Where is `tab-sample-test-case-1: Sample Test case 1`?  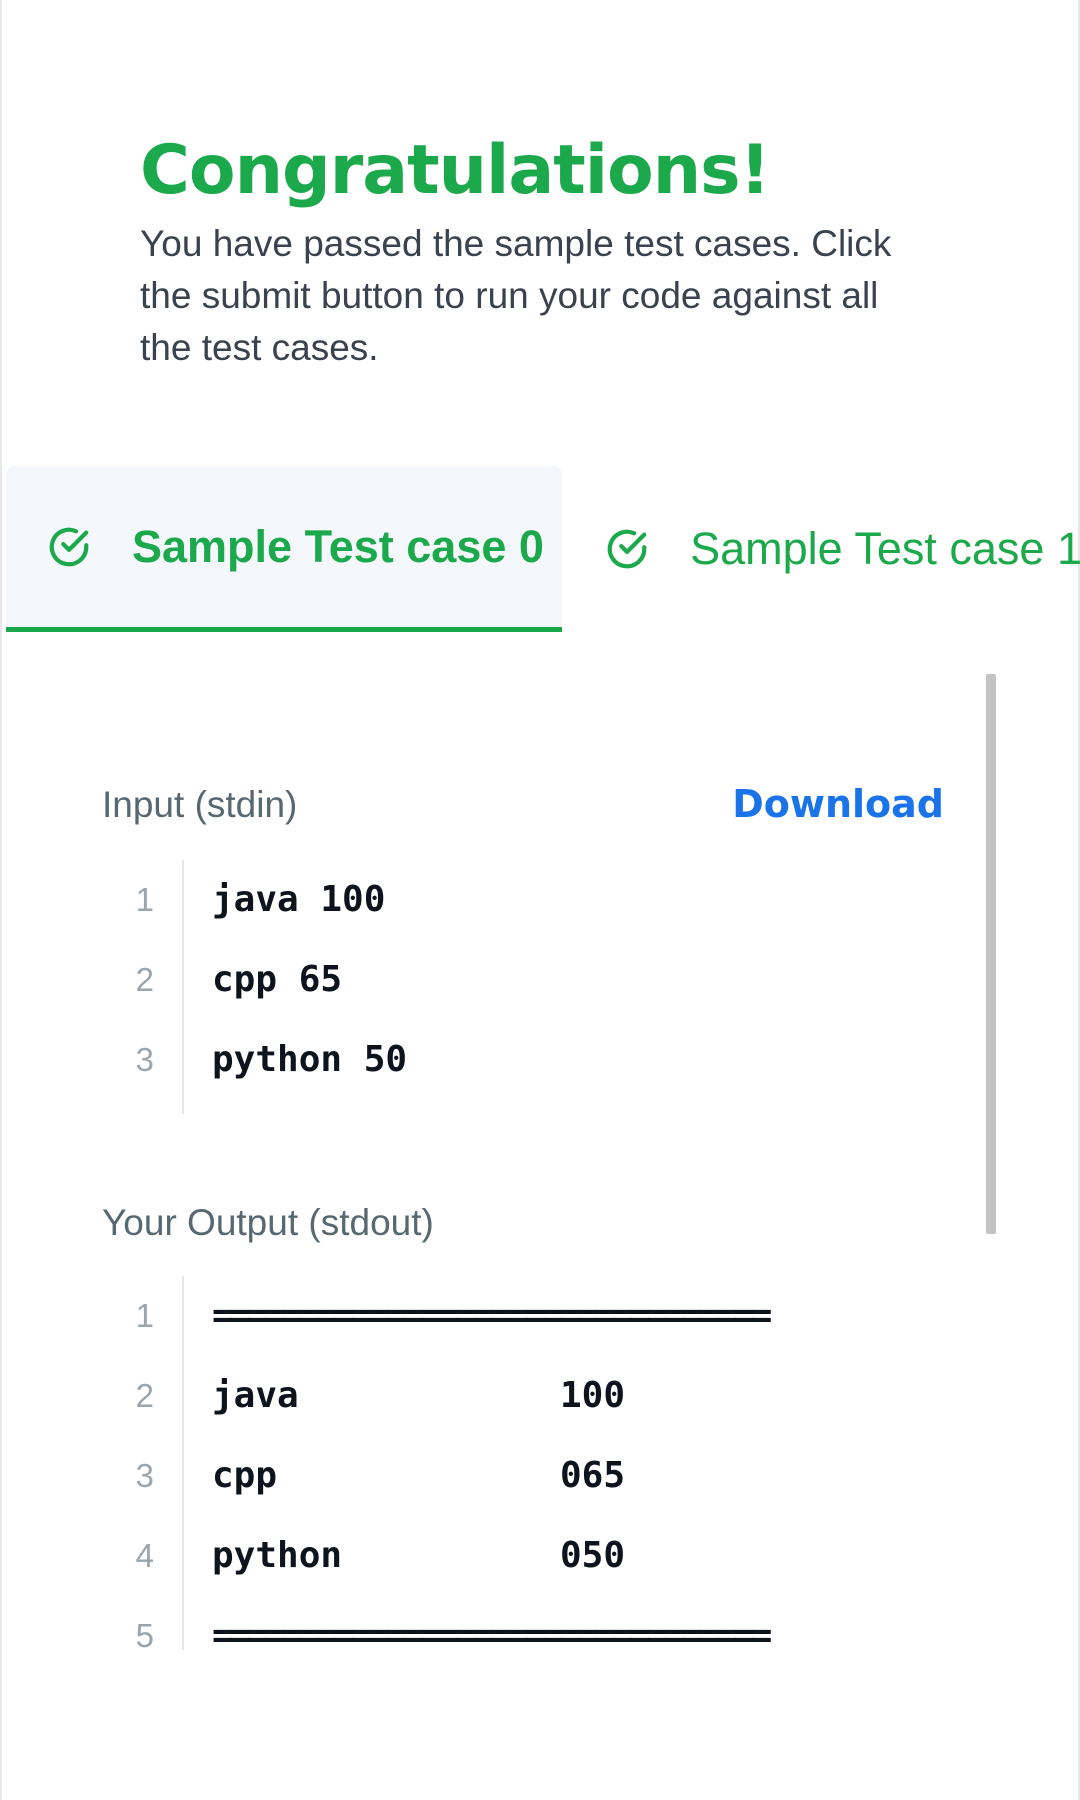 tab-sample-test-case-1: Sample Test case 1 is located at coordinates (821, 549).